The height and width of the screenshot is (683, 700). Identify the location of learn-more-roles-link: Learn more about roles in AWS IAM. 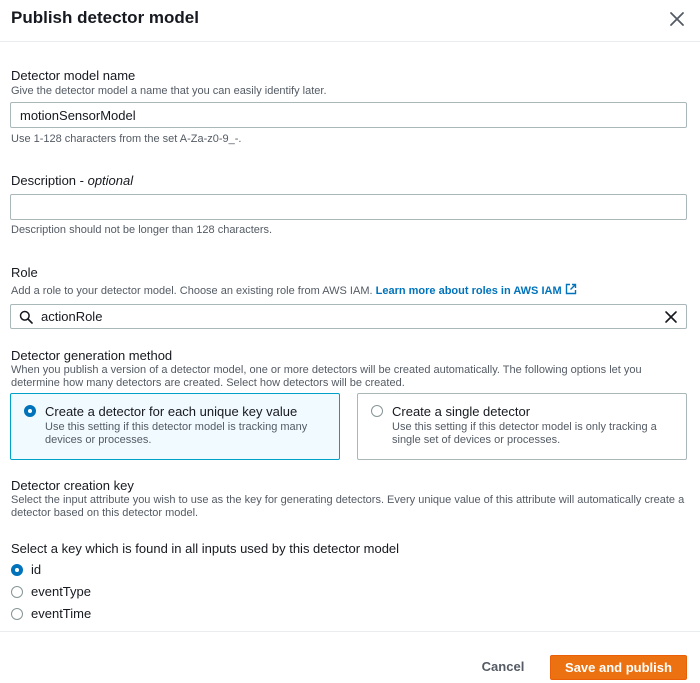
(476, 290).